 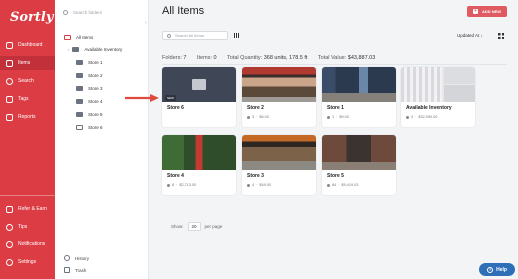 I want to click on quantity-stat-value: 368 units, 178.5 ft, so click(x=285, y=58).